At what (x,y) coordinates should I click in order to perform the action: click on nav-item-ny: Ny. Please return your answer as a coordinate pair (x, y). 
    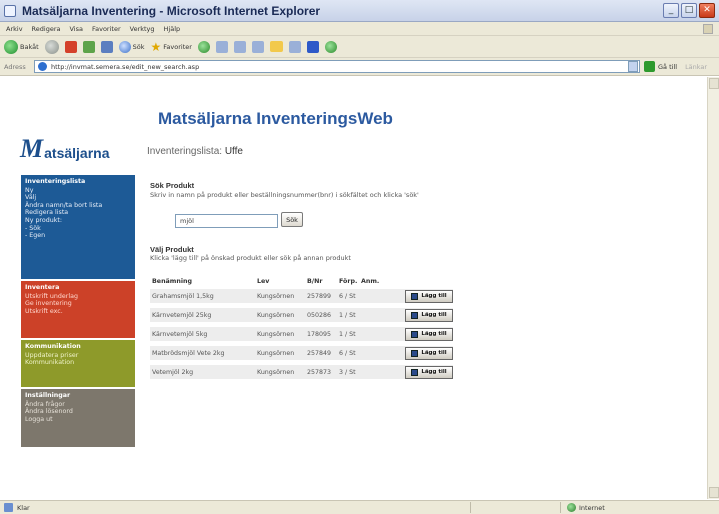
    Looking at the image, I should click on (78, 191).